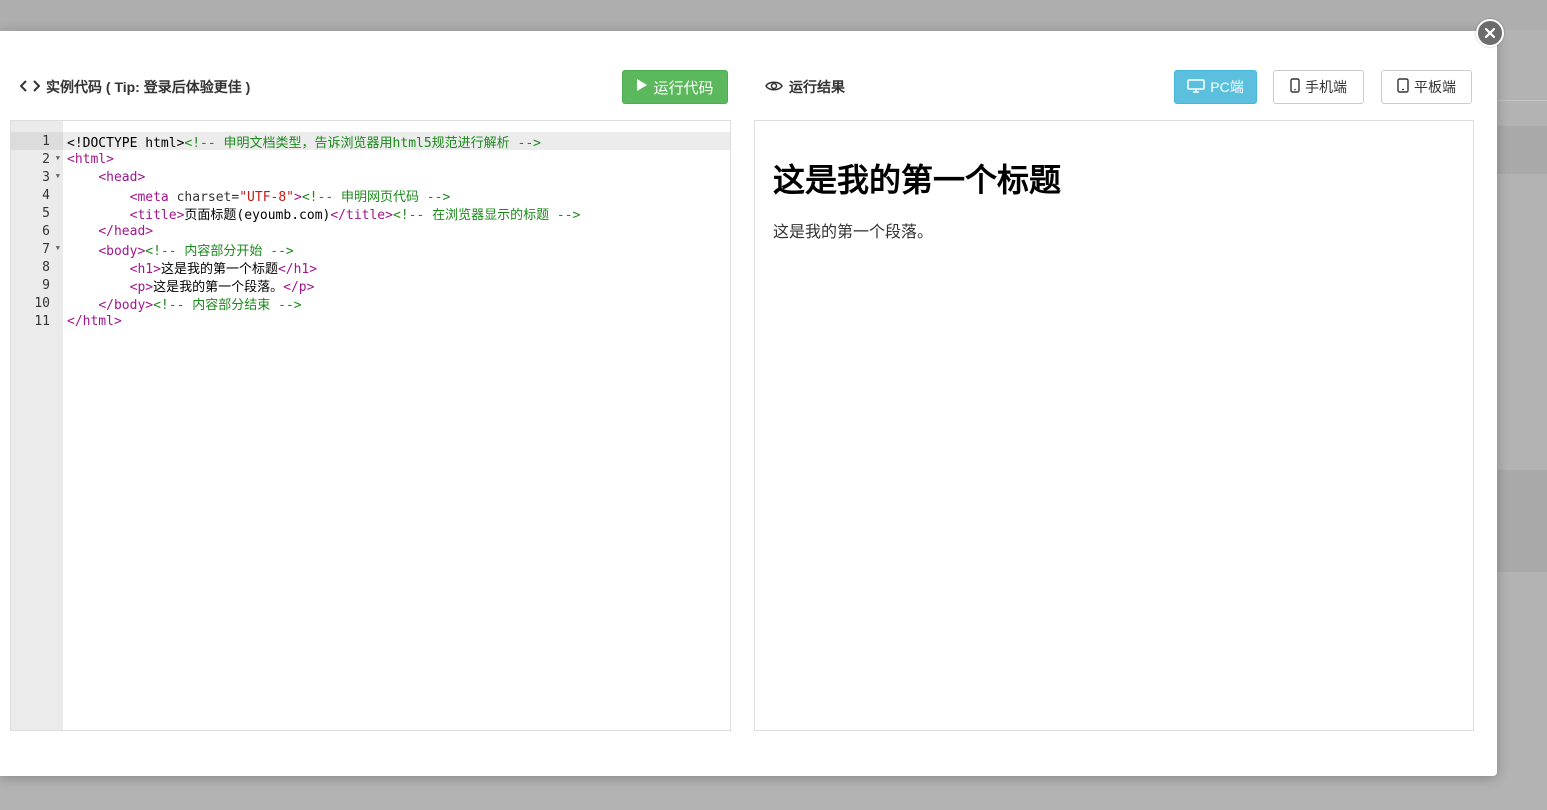  What do you see at coordinates (122, 177) in the screenshot?
I see `code-token: <head>` at bounding box center [122, 177].